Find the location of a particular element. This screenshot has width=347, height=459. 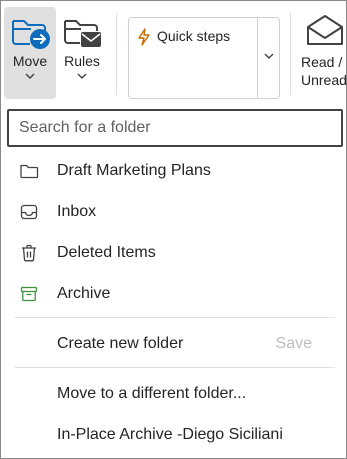

create-new-folder-item: Create new folder Save is located at coordinates (173, 344).